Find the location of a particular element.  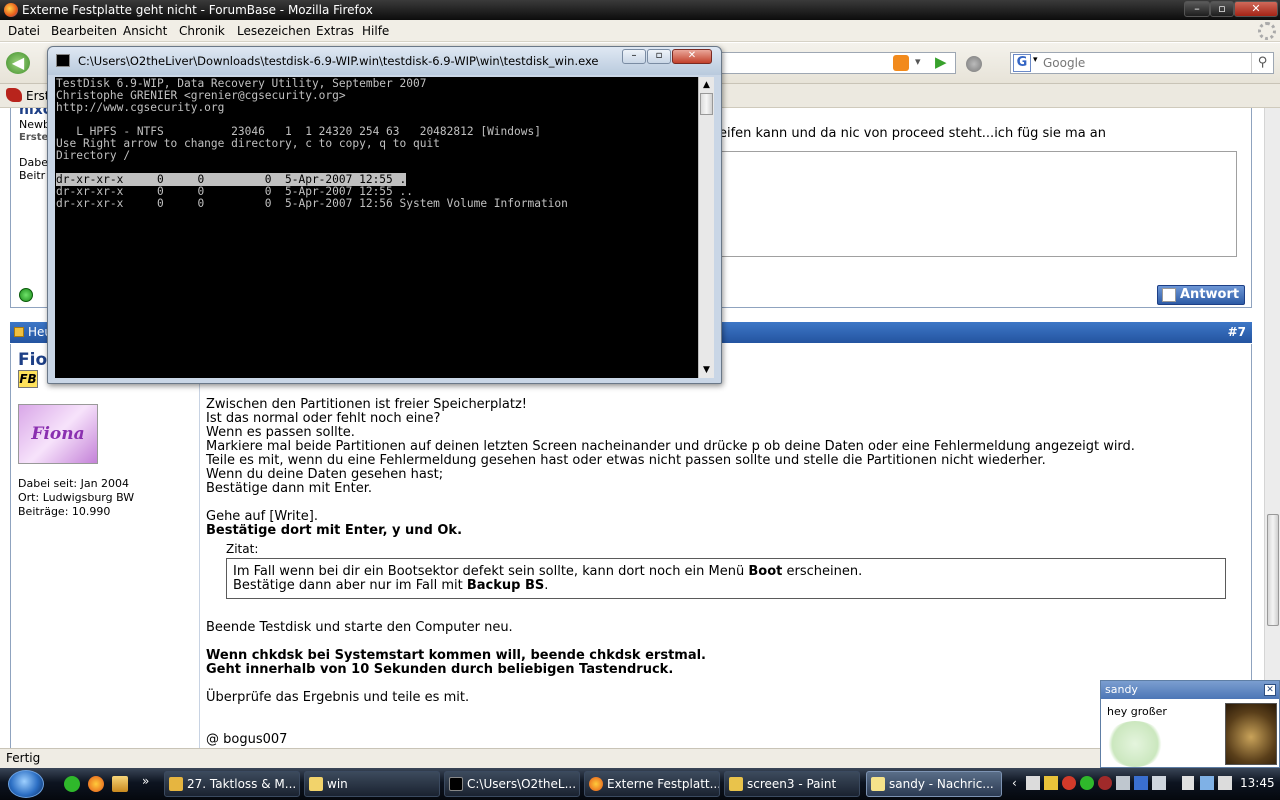

task-paint: screen3 - Paint is located at coordinates (792, 784).